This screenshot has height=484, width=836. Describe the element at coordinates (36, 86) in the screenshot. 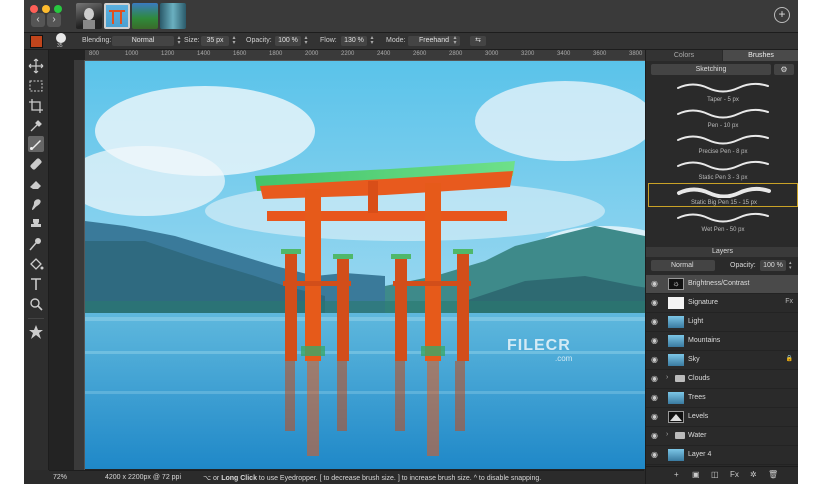

I see `selection-tool-icon` at that location.